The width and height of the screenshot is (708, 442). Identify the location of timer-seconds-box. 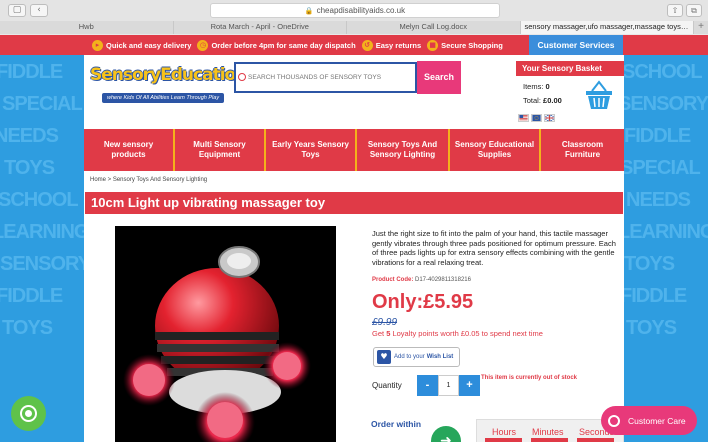
(595, 440).